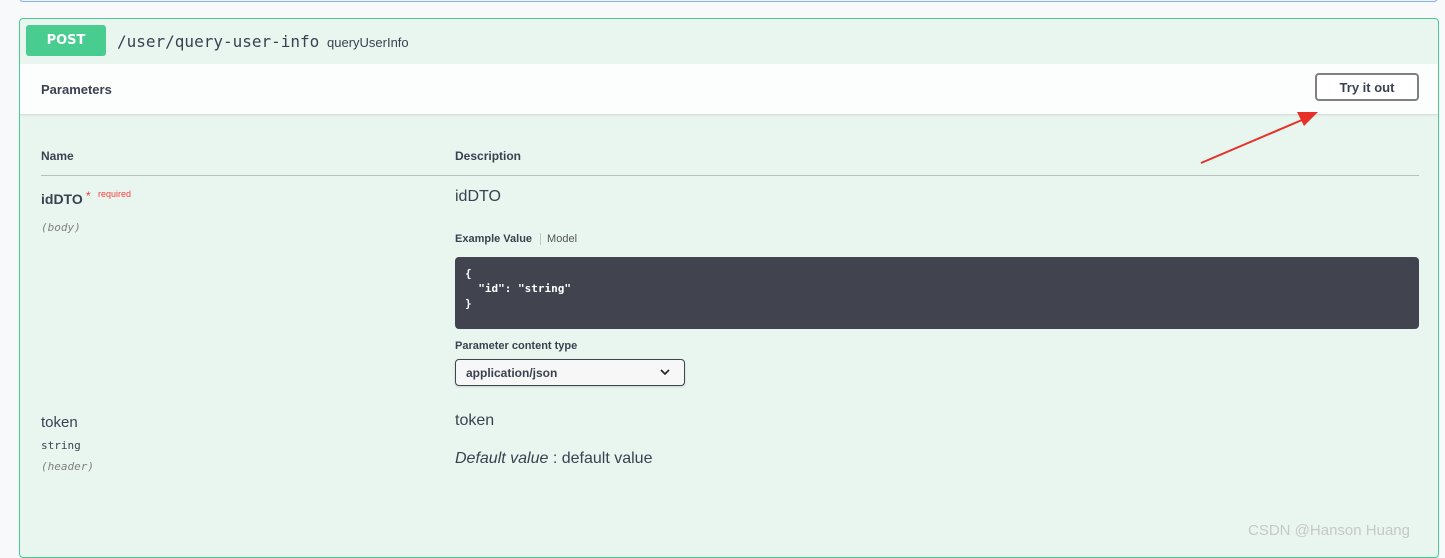  What do you see at coordinates (59, 422) in the screenshot?
I see `param-name-token: token` at bounding box center [59, 422].